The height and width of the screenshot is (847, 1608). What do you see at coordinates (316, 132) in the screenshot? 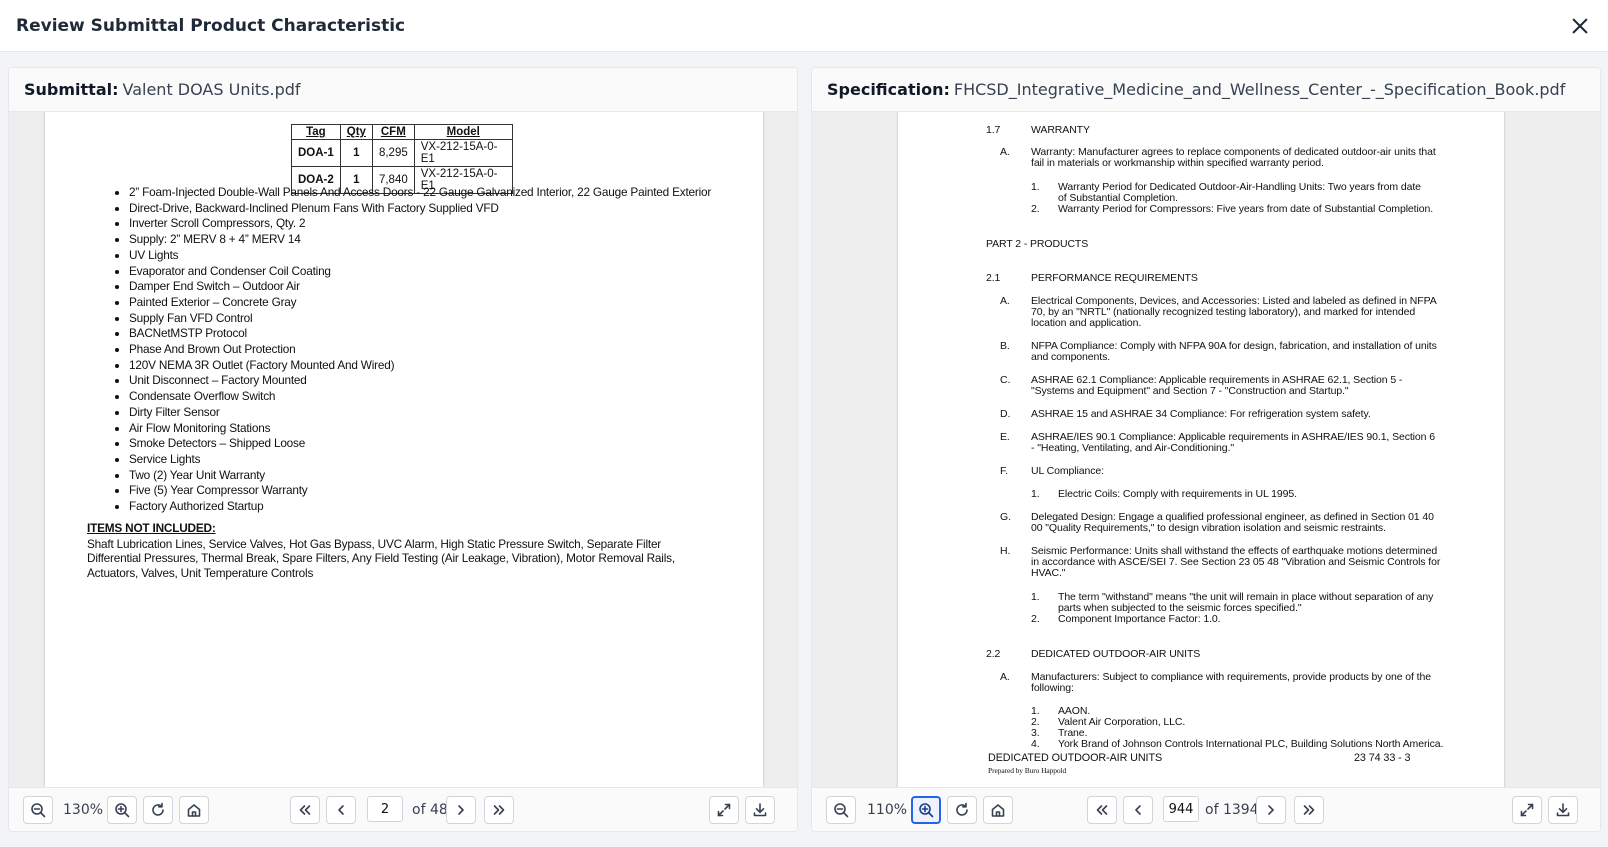
I see `table-header-tag: Tag` at bounding box center [316, 132].